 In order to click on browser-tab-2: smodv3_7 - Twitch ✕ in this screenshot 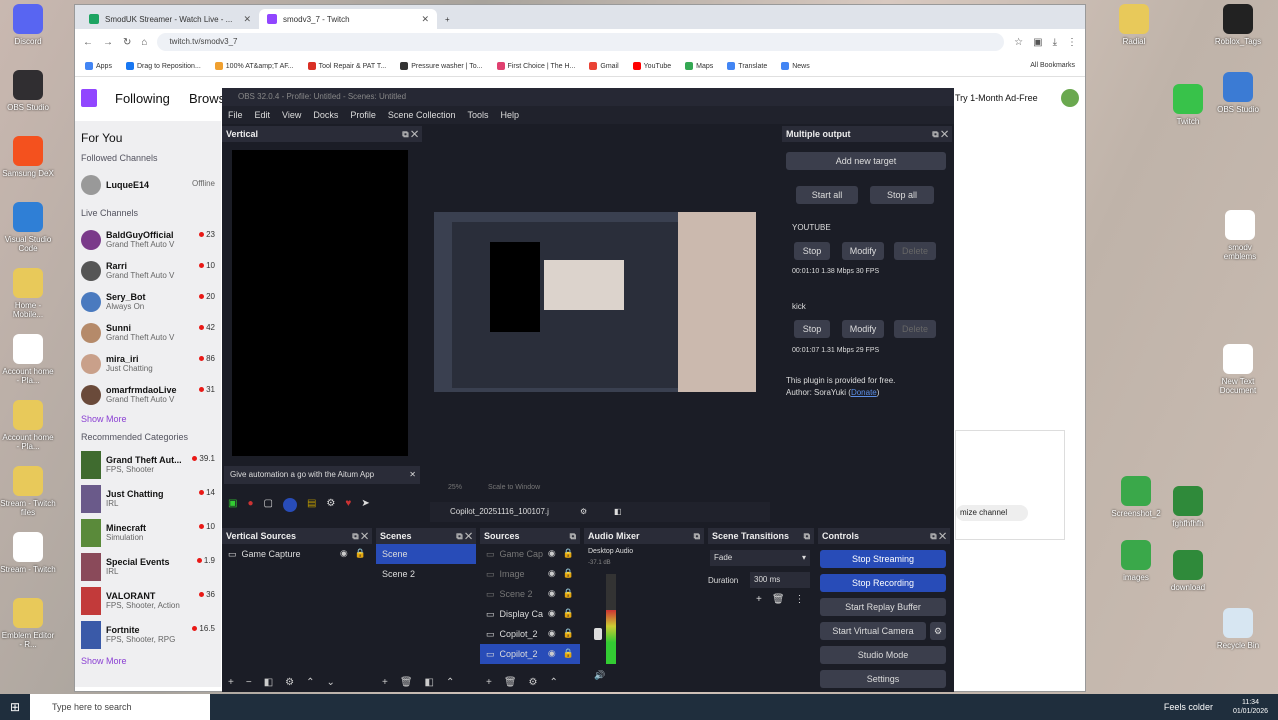, I will do `click(348, 19)`.